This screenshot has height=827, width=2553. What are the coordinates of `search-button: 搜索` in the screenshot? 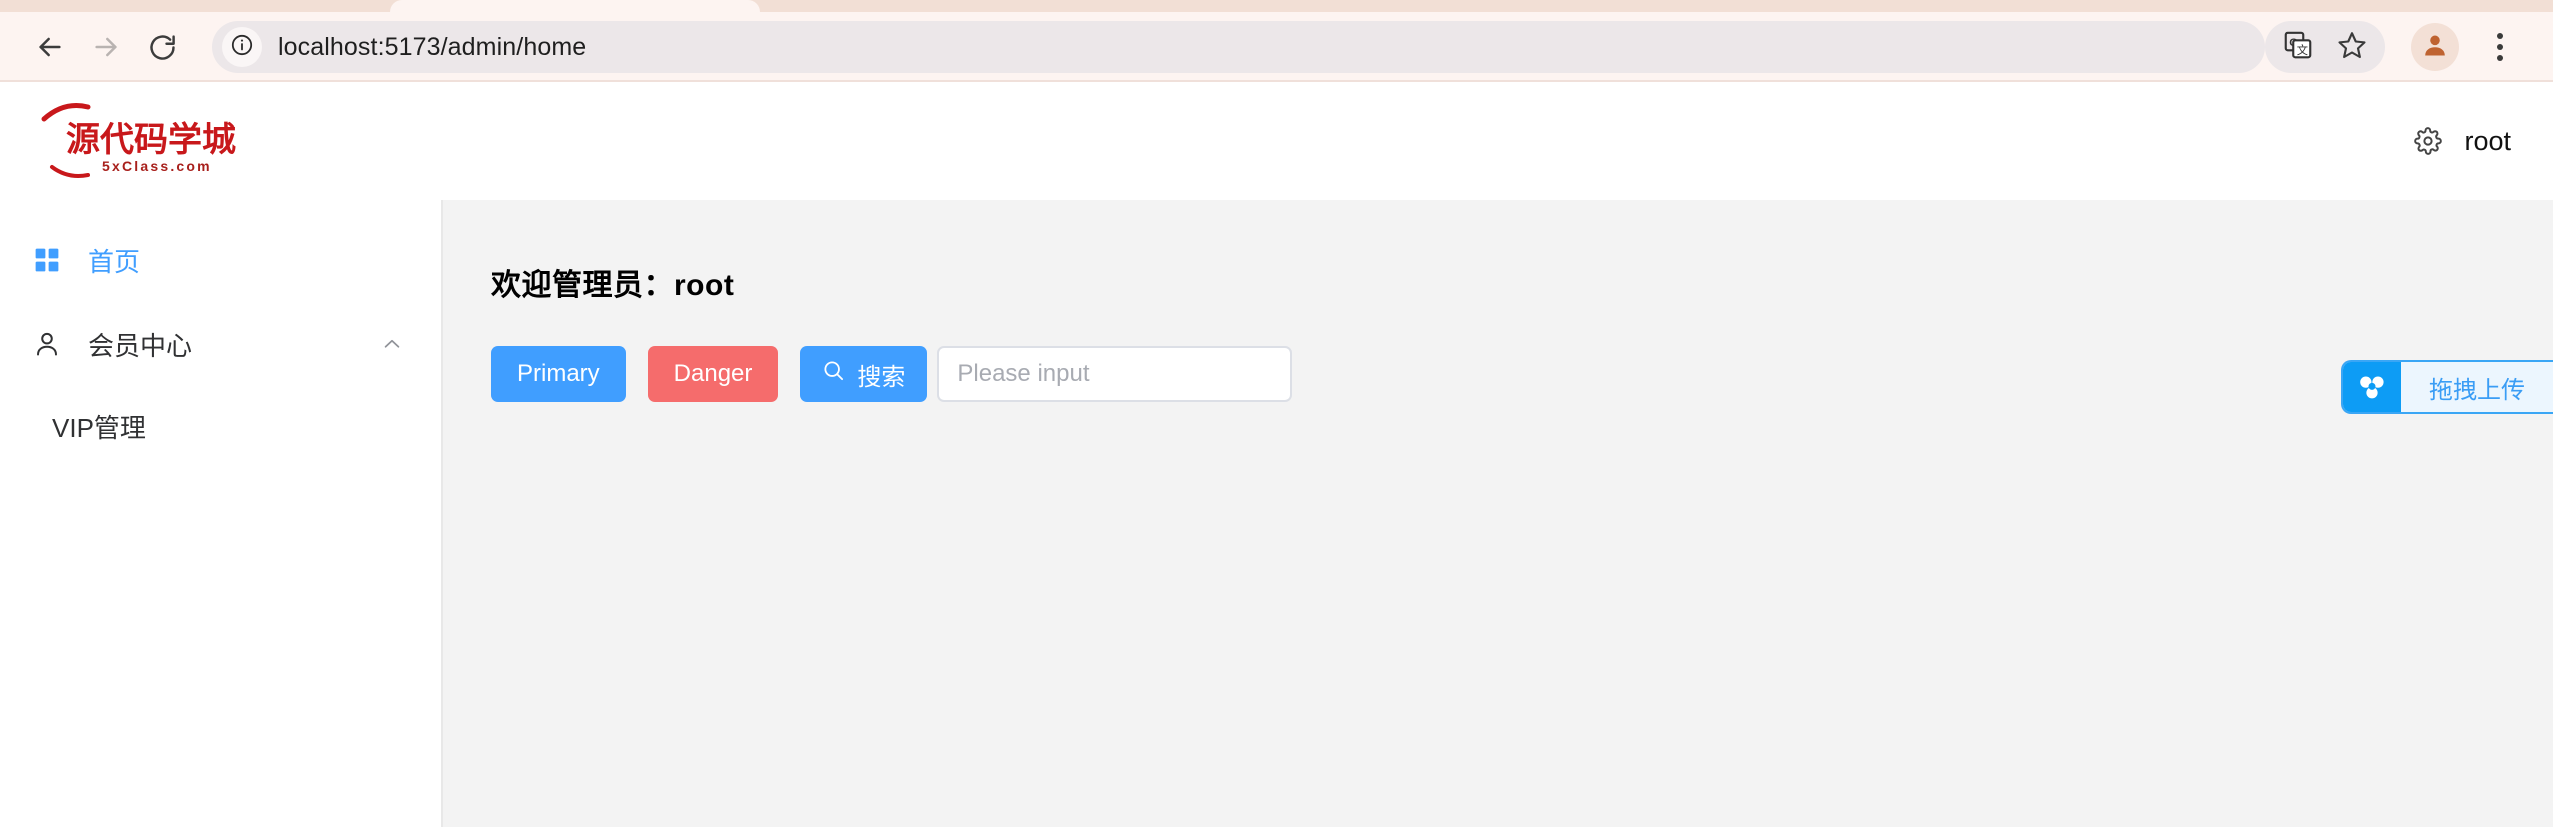 It's located at (864, 374).